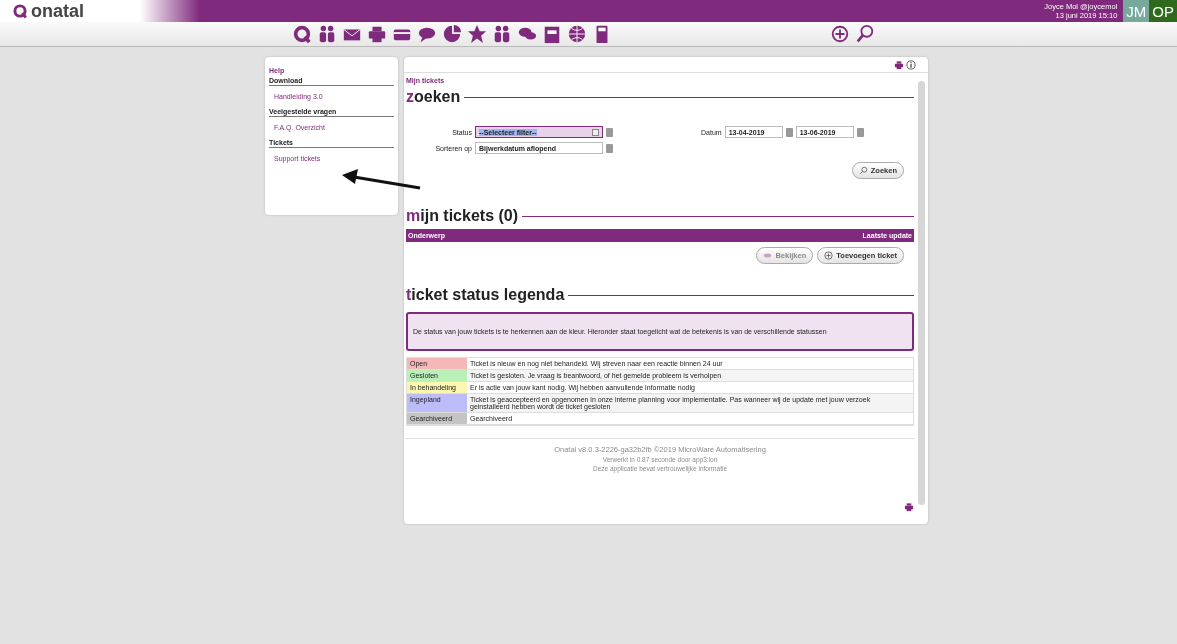  I want to click on info-icon, so click(911, 65).